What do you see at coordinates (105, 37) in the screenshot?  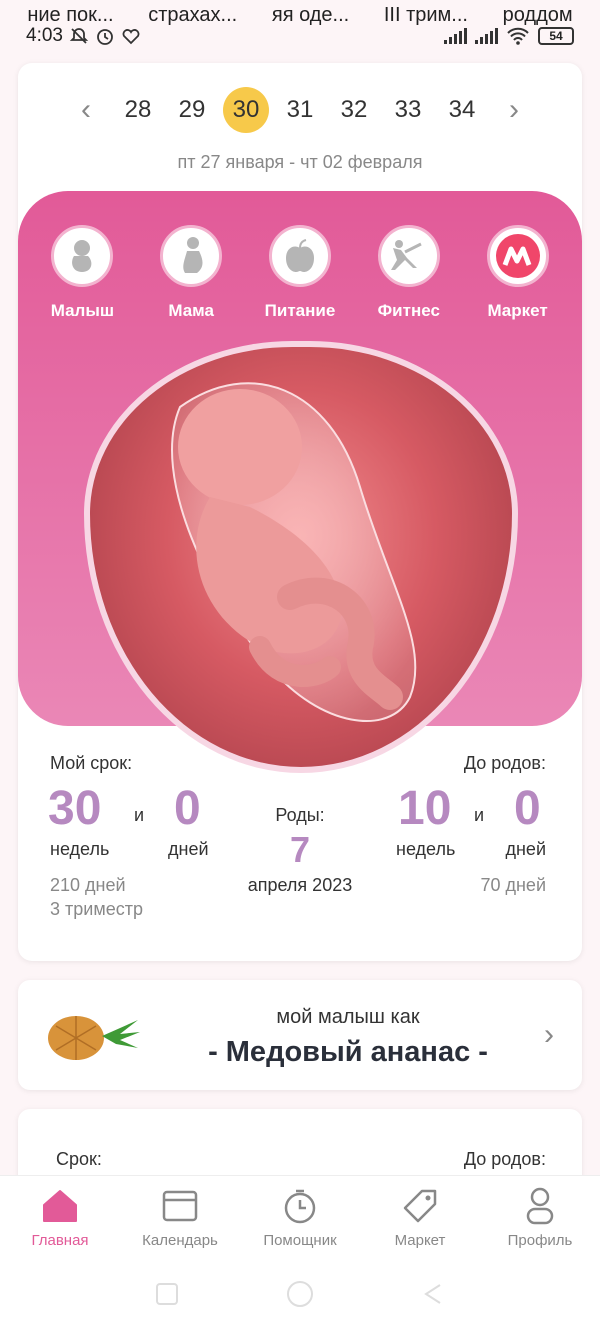 I see `alarm-icon` at bounding box center [105, 37].